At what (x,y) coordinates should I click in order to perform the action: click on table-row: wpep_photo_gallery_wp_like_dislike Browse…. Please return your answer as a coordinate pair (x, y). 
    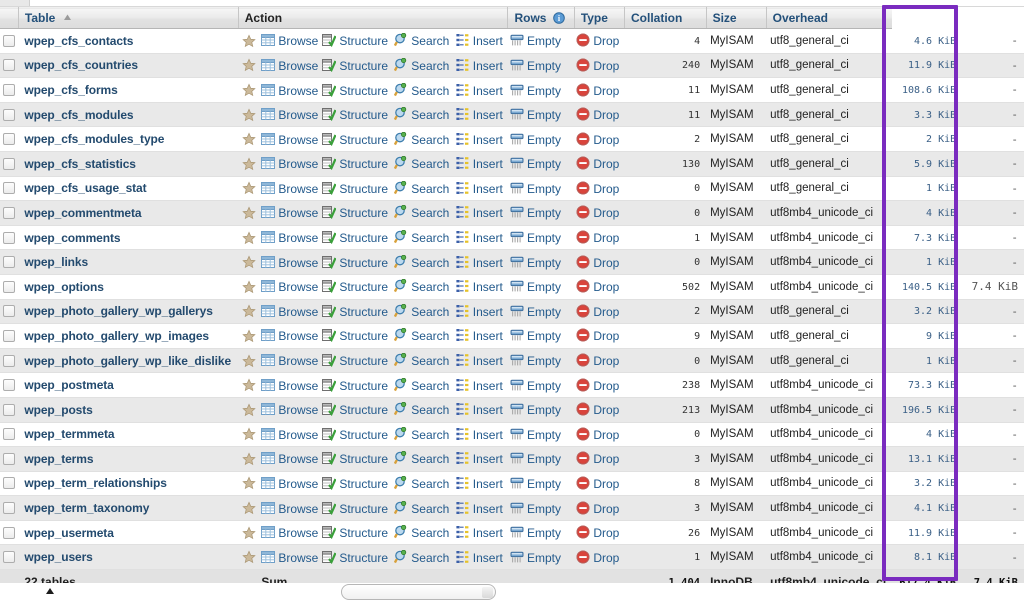
    Looking at the image, I should click on (512, 361).